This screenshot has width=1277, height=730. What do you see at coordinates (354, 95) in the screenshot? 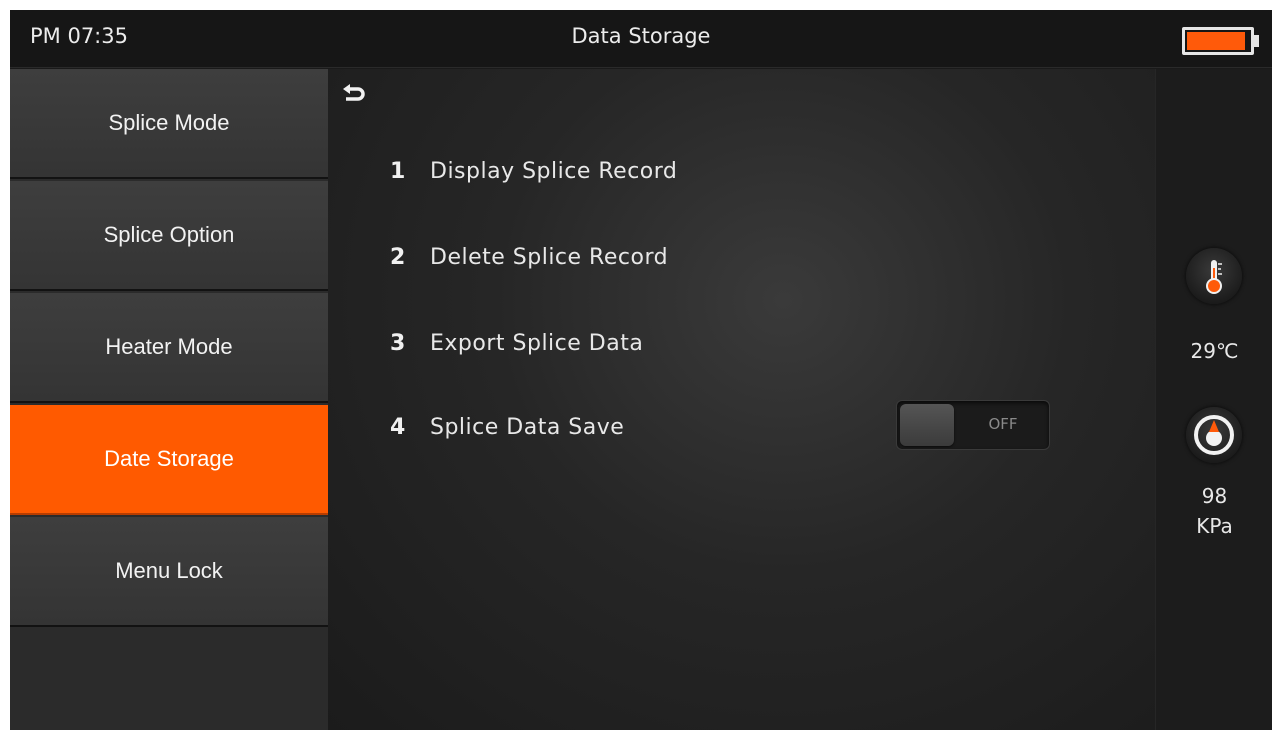
I see `return-arrow-icon` at bounding box center [354, 95].